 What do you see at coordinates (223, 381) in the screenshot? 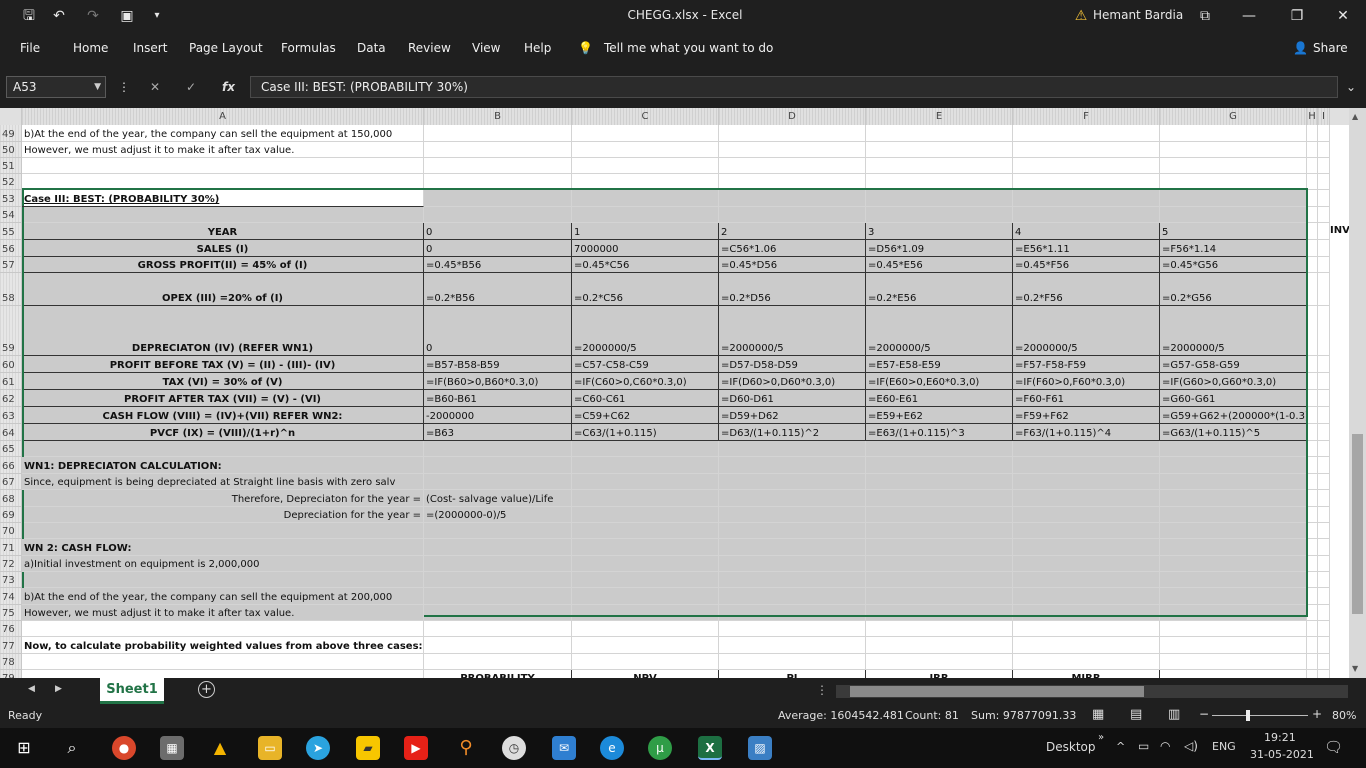
I see `cell: TAX (VI) = 30% of (V)` at bounding box center [223, 381].